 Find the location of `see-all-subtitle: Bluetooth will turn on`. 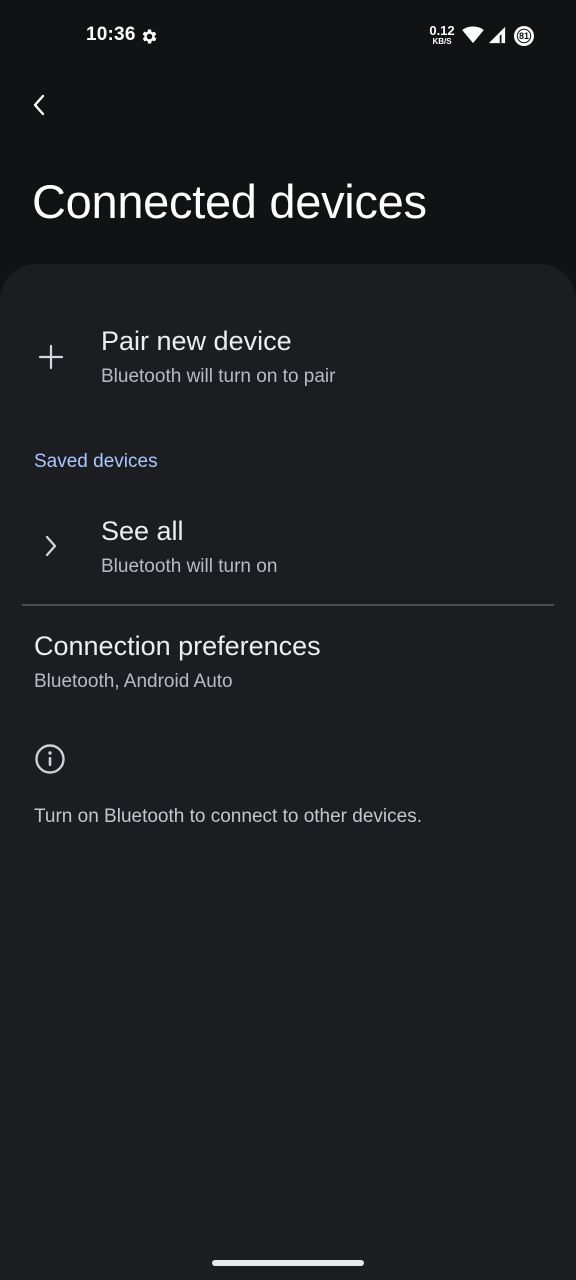

see-all-subtitle: Bluetooth will turn on is located at coordinates (189, 566).